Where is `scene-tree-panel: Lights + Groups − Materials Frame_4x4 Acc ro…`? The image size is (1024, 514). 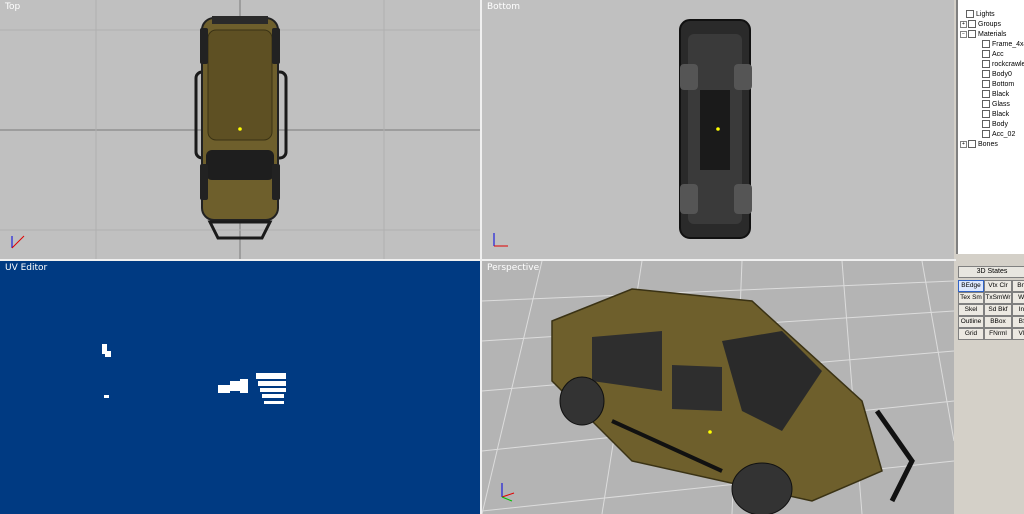 scene-tree-panel: Lights + Groups − Materials Frame_4x4 Acc ro… is located at coordinates (990, 127).